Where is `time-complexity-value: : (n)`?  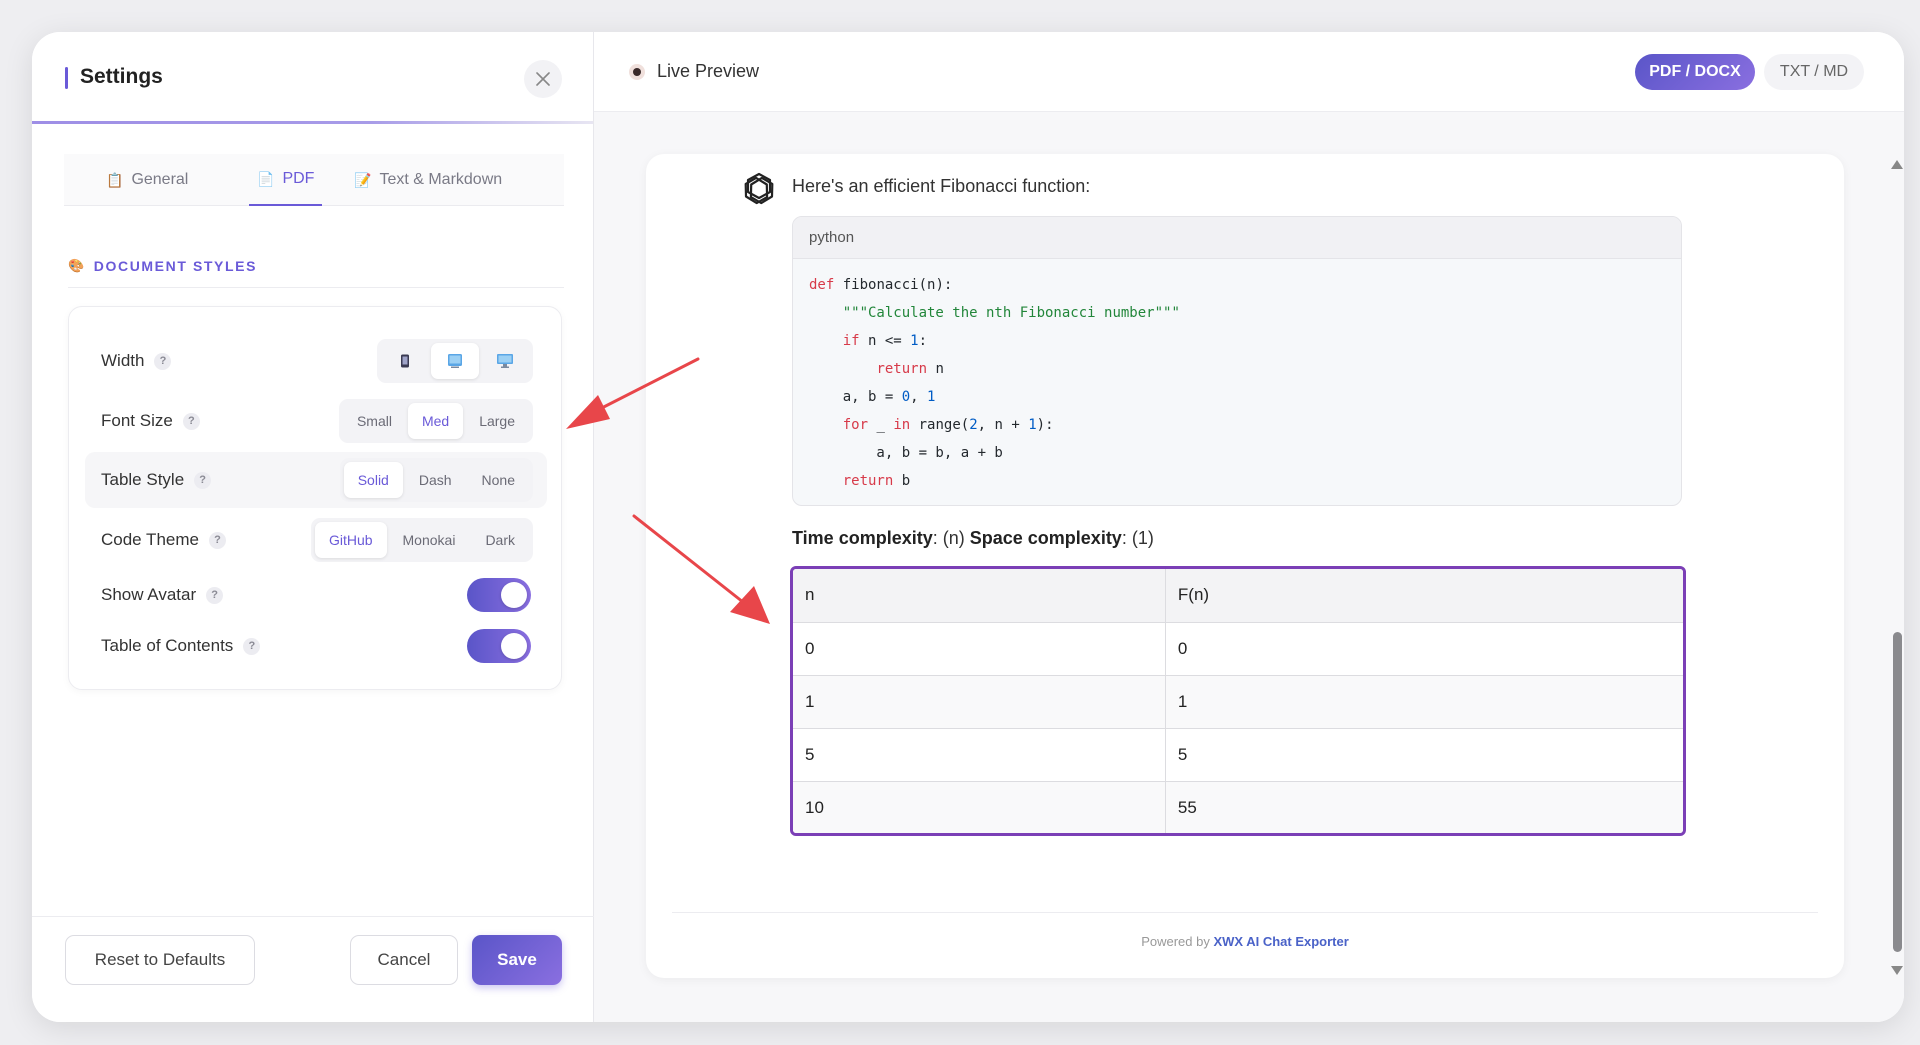 time-complexity-value: : (n) is located at coordinates (951, 538).